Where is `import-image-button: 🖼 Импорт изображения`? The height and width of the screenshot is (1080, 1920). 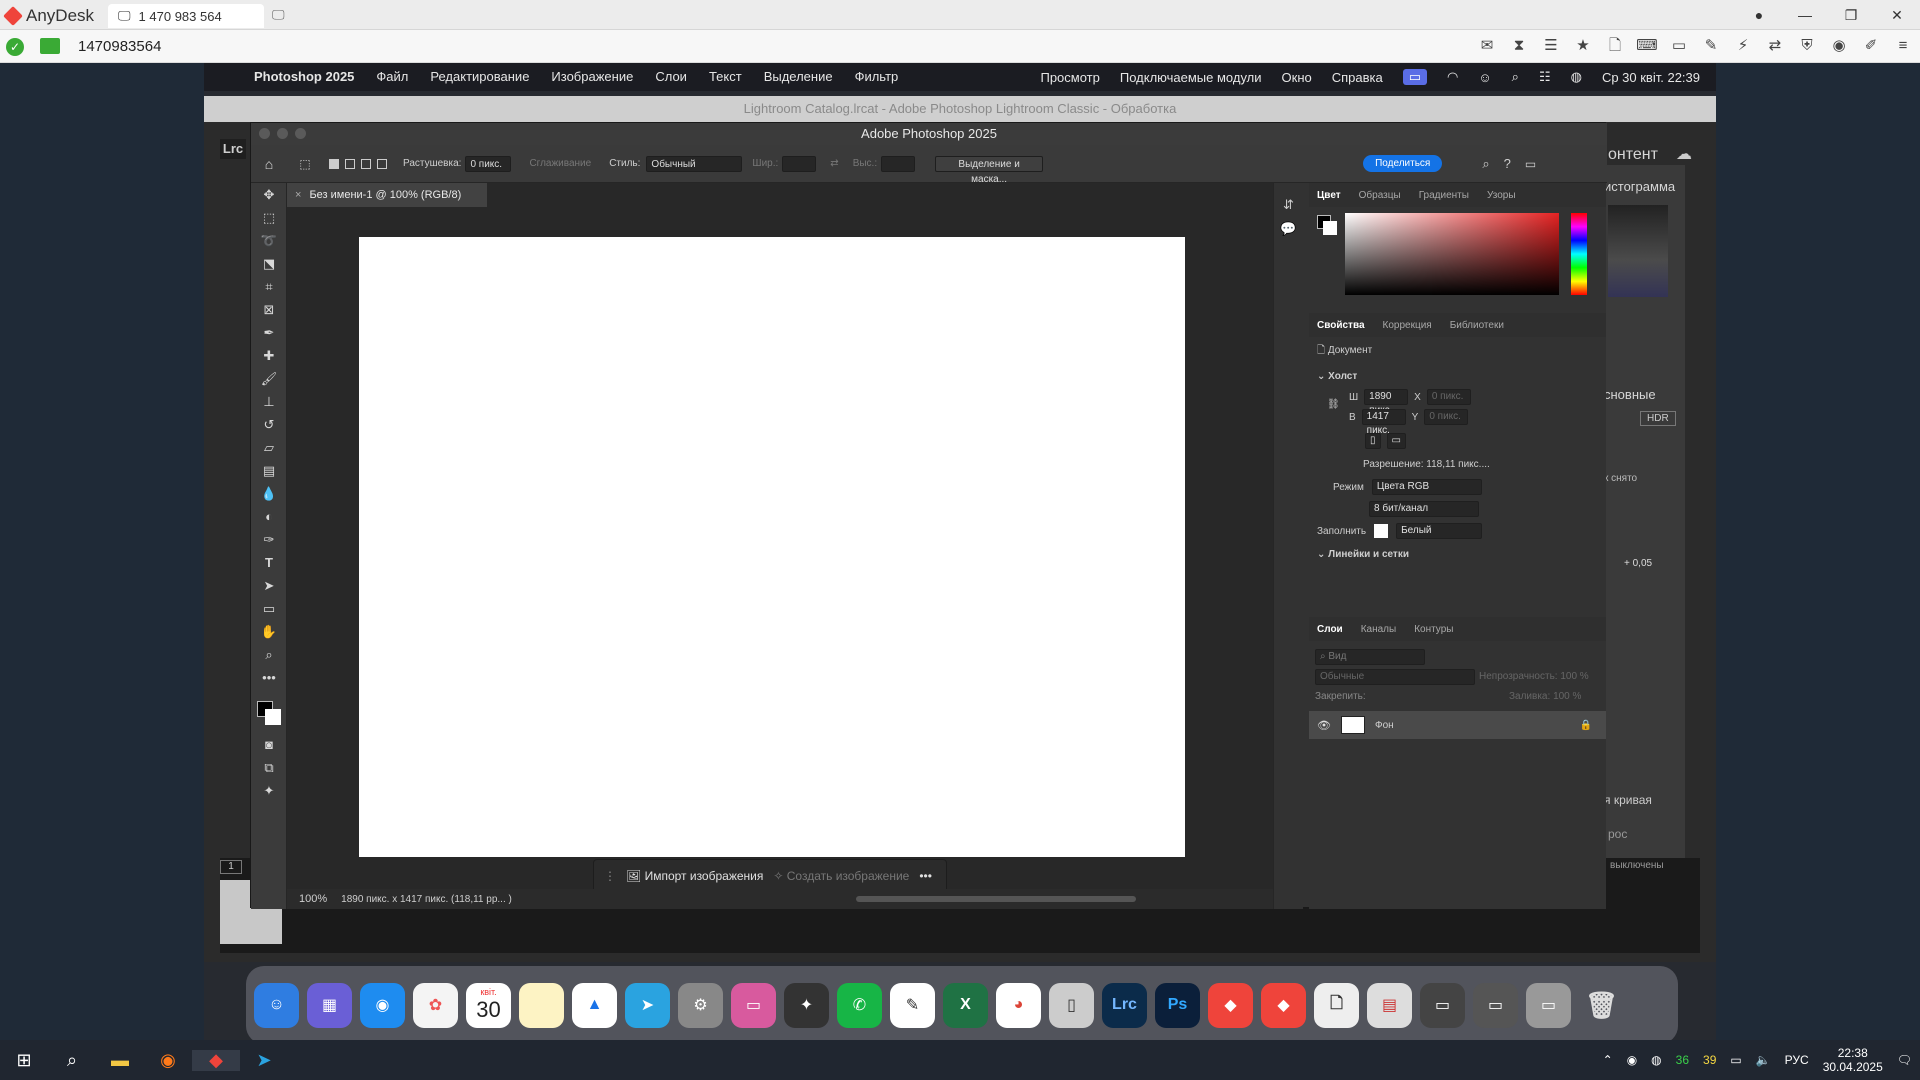
import-image-button: 🖼 Импорт изображения is located at coordinates (694, 876).